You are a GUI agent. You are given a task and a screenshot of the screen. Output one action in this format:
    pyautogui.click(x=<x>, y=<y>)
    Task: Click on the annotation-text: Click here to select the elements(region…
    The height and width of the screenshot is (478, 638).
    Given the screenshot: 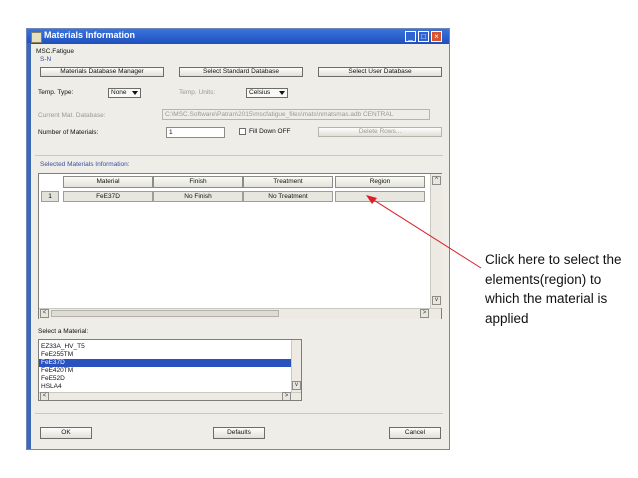 What is the action you would take?
    pyautogui.click(x=553, y=289)
    